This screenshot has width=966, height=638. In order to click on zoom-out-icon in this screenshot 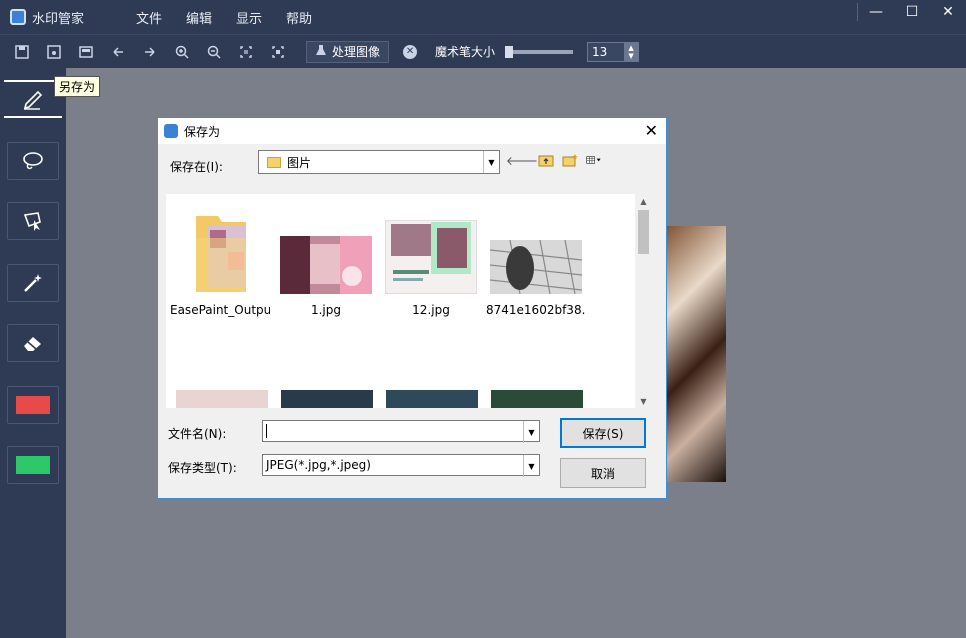, I will do `click(214, 52)`.